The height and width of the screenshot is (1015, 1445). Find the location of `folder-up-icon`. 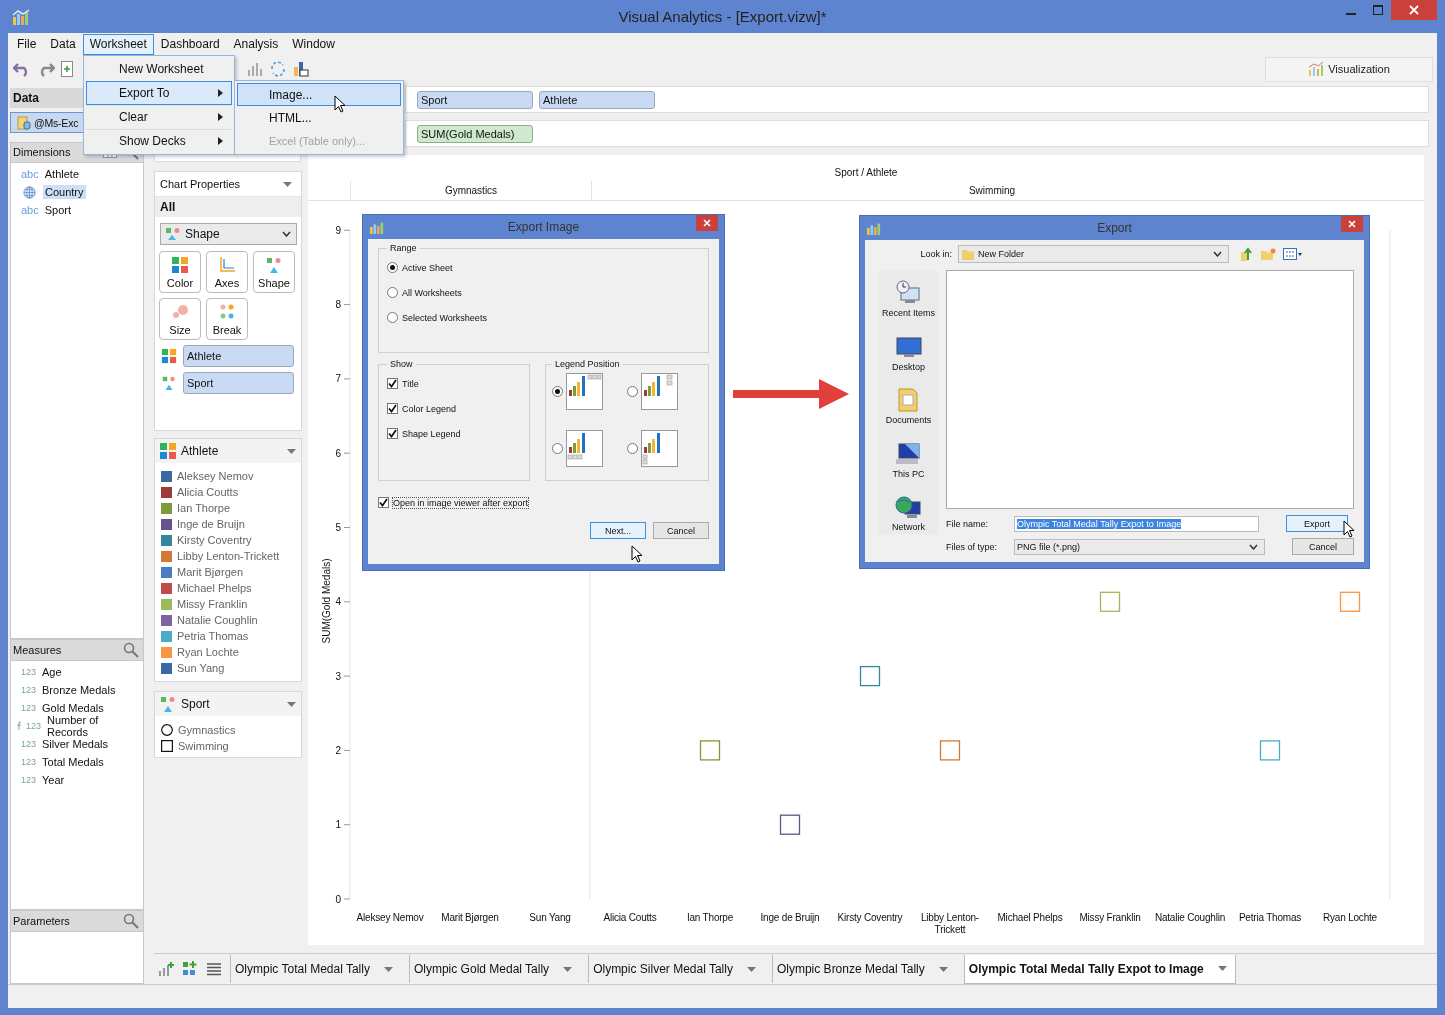

folder-up-icon is located at coordinates (1248, 254).